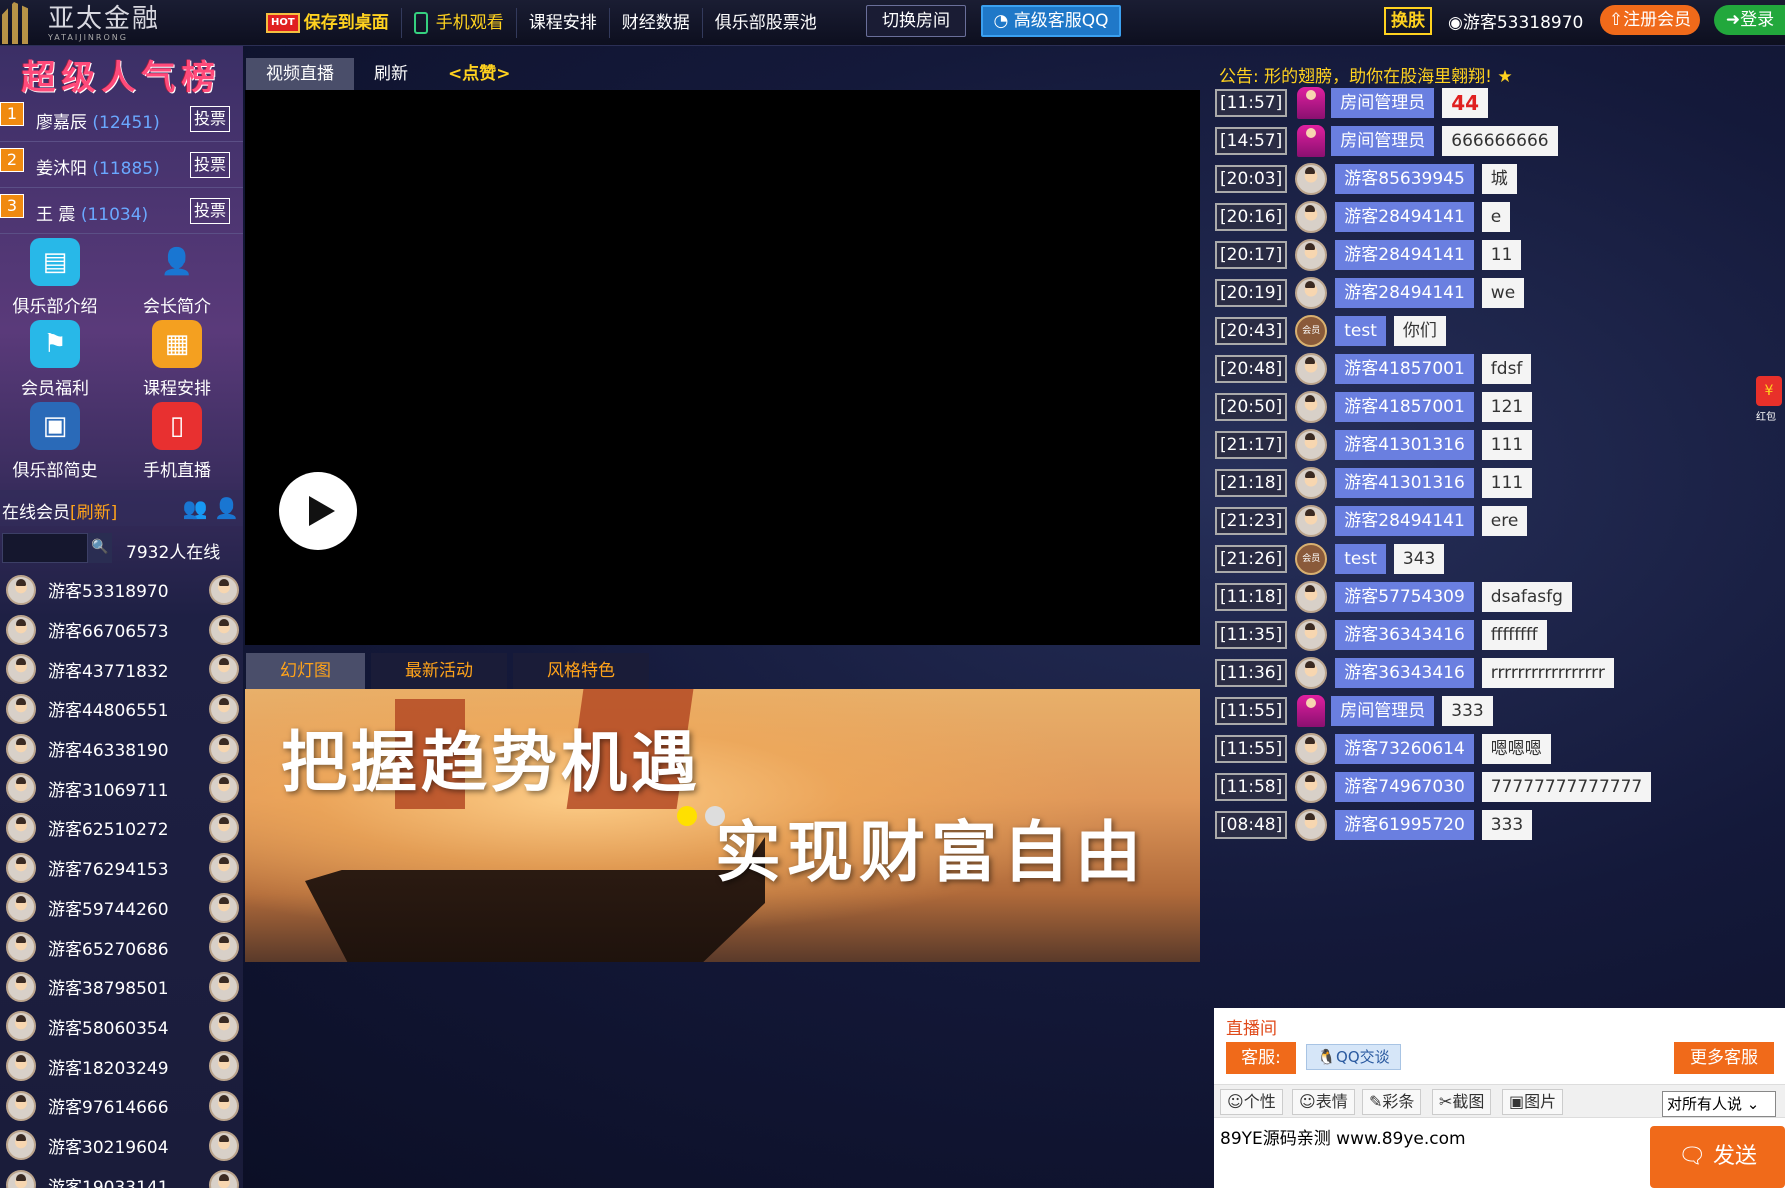 This screenshot has width=1785, height=1188. What do you see at coordinates (1251, 559) in the screenshot?
I see `message-time: [21:26]` at bounding box center [1251, 559].